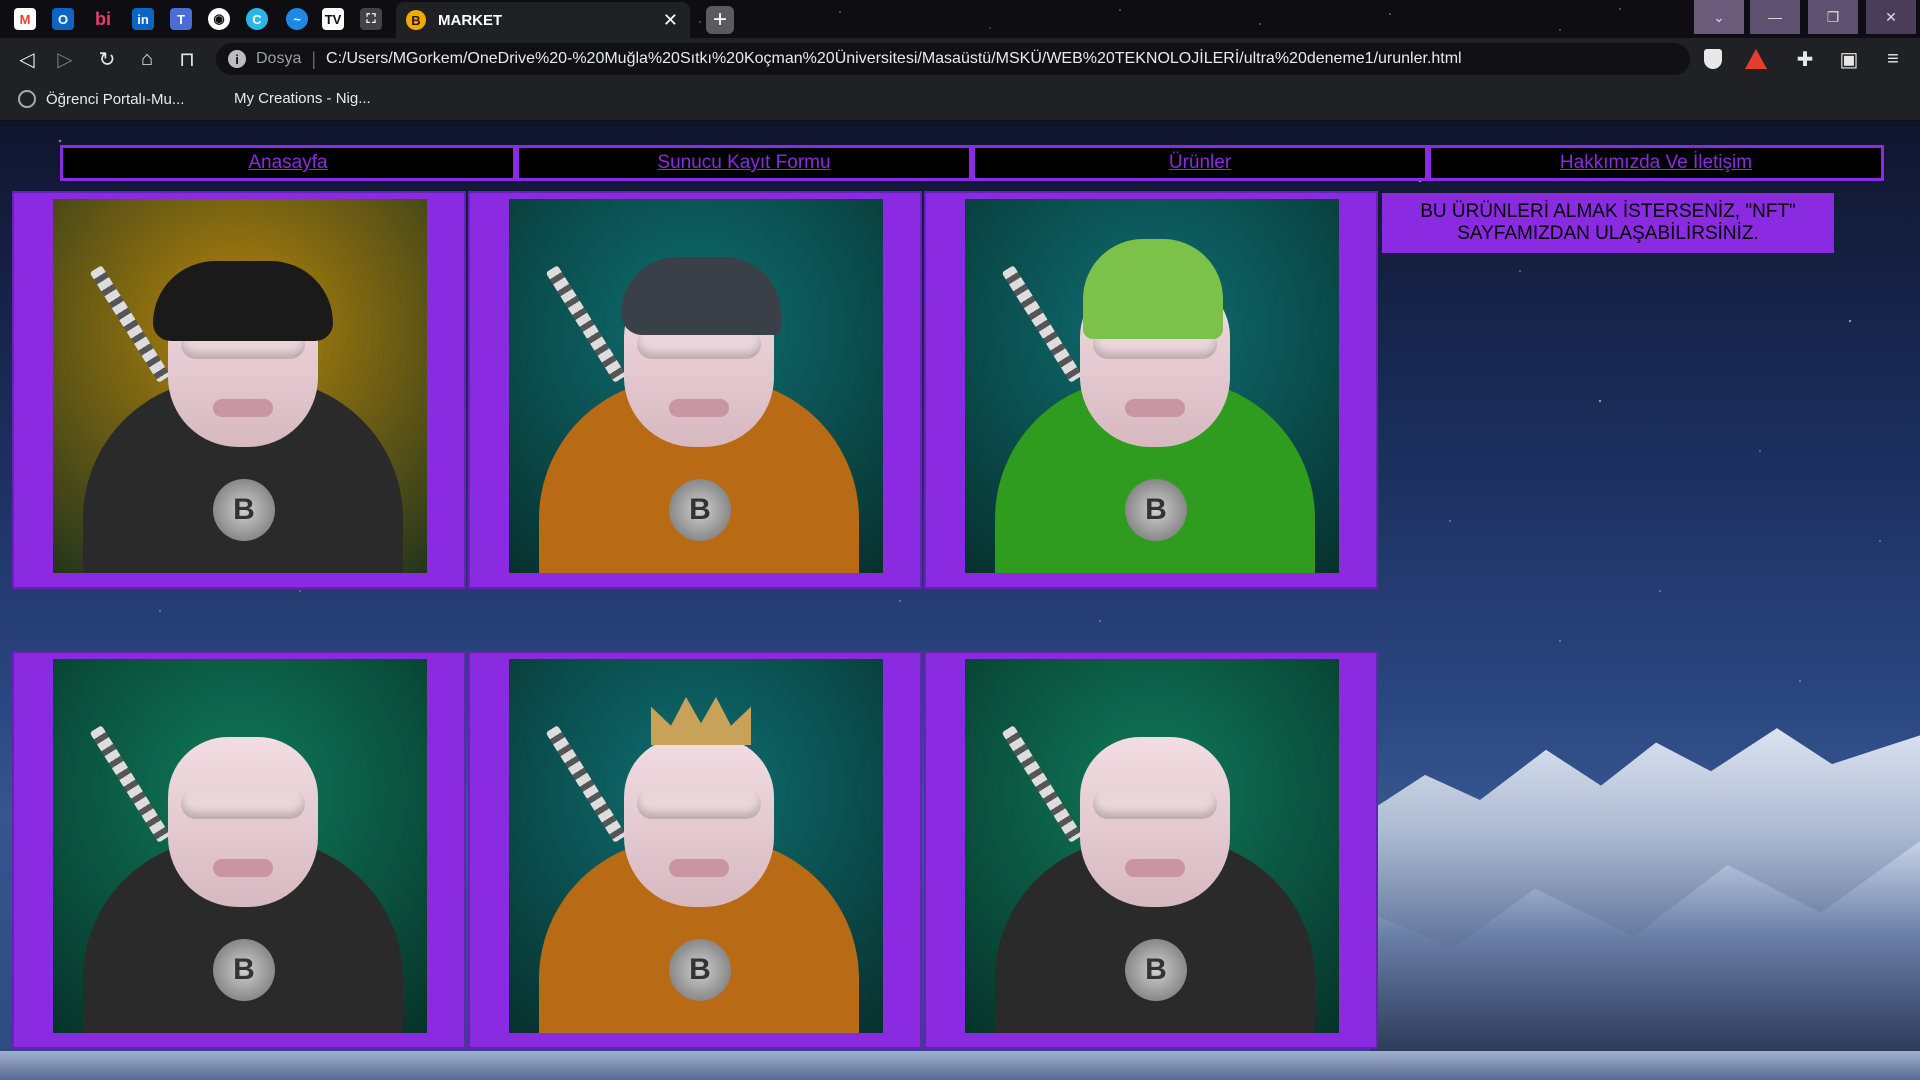 This screenshot has height=1080, width=1920. Describe the element at coordinates (701, 721) in the screenshot. I see `crown-hat` at that location.